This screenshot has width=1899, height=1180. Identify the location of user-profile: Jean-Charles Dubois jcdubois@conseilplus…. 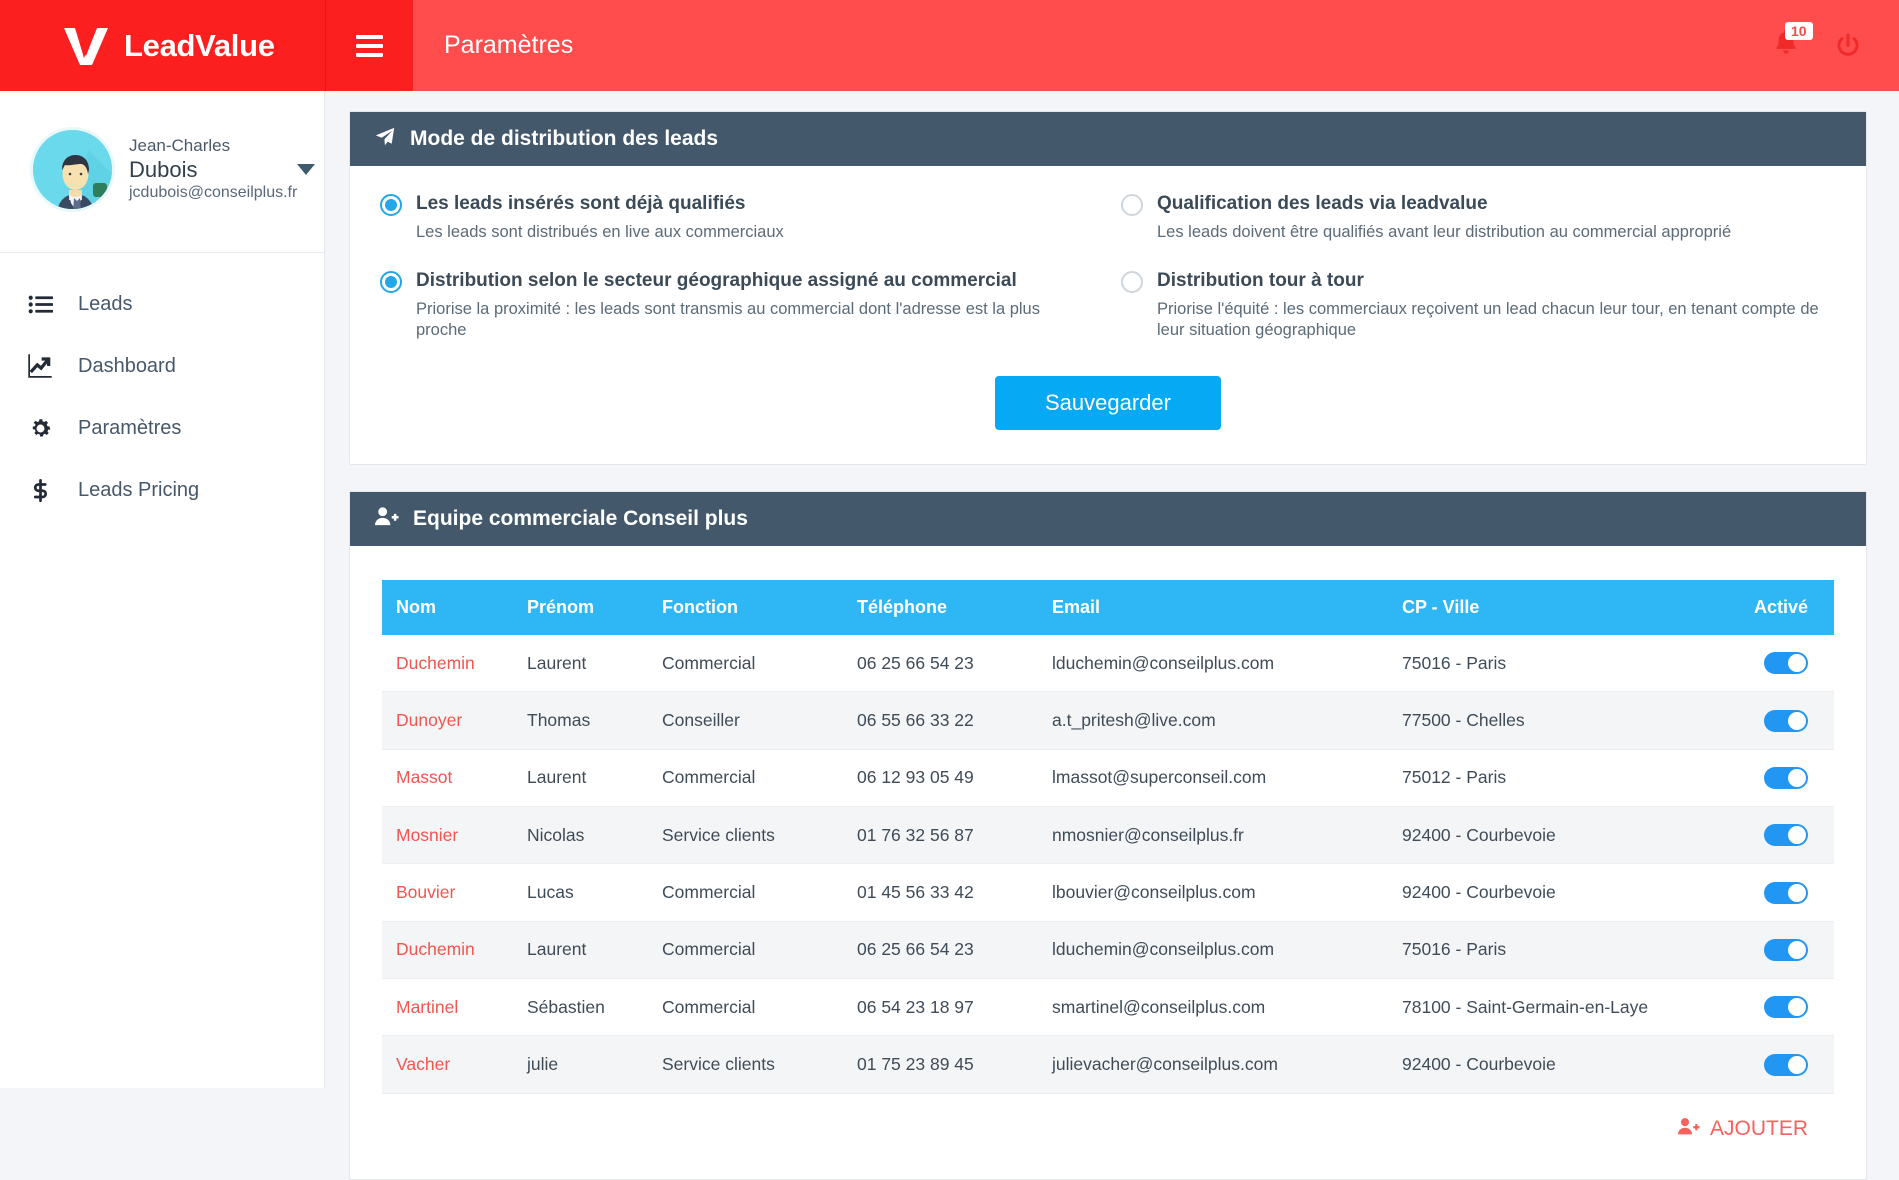
(162, 172).